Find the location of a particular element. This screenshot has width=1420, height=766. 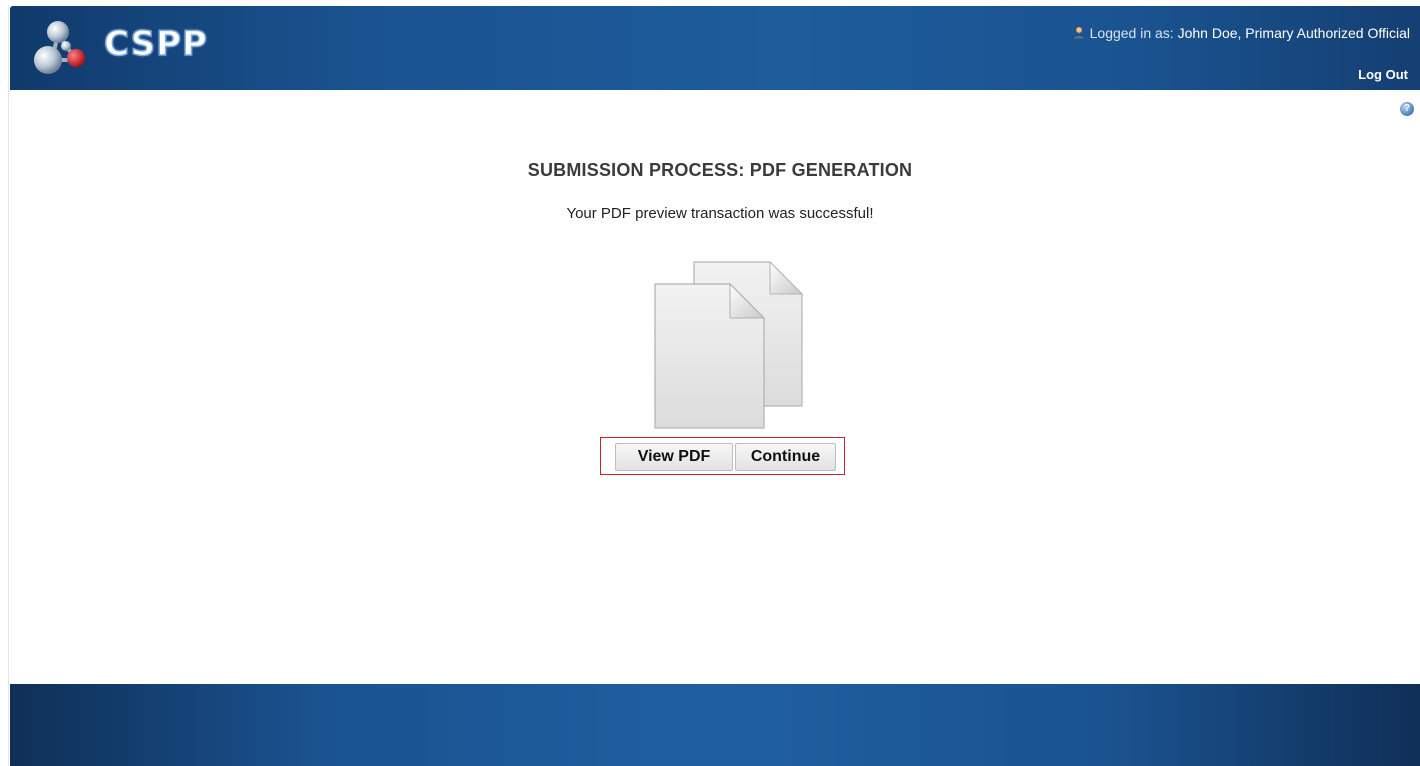

logo-text: CSPP is located at coordinates (155, 44).